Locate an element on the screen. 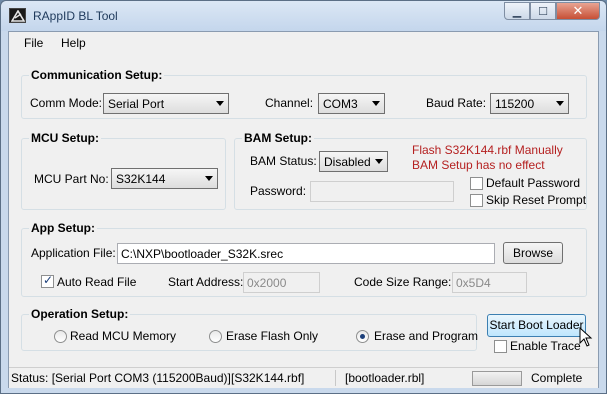 The width and height of the screenshot is (607, 394). erase-flash-only-radio is located at coordinates (215, 336).